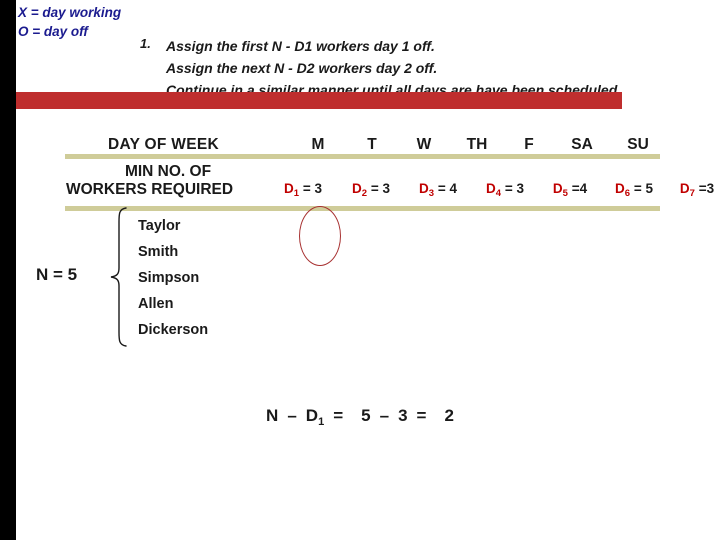  What do you see at coordinates (641, 188) in the screenshot?
I see `requirement-d6-value: = 5` at bounding box center [641, 188].